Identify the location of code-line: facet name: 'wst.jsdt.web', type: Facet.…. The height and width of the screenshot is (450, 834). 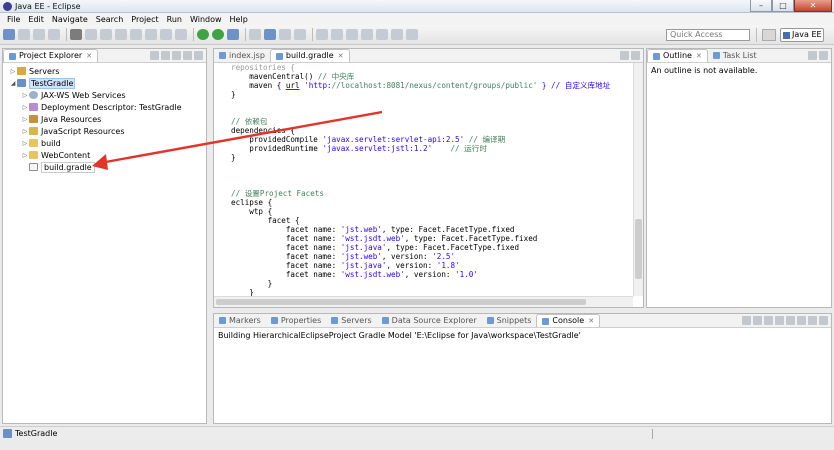
(384, 238).